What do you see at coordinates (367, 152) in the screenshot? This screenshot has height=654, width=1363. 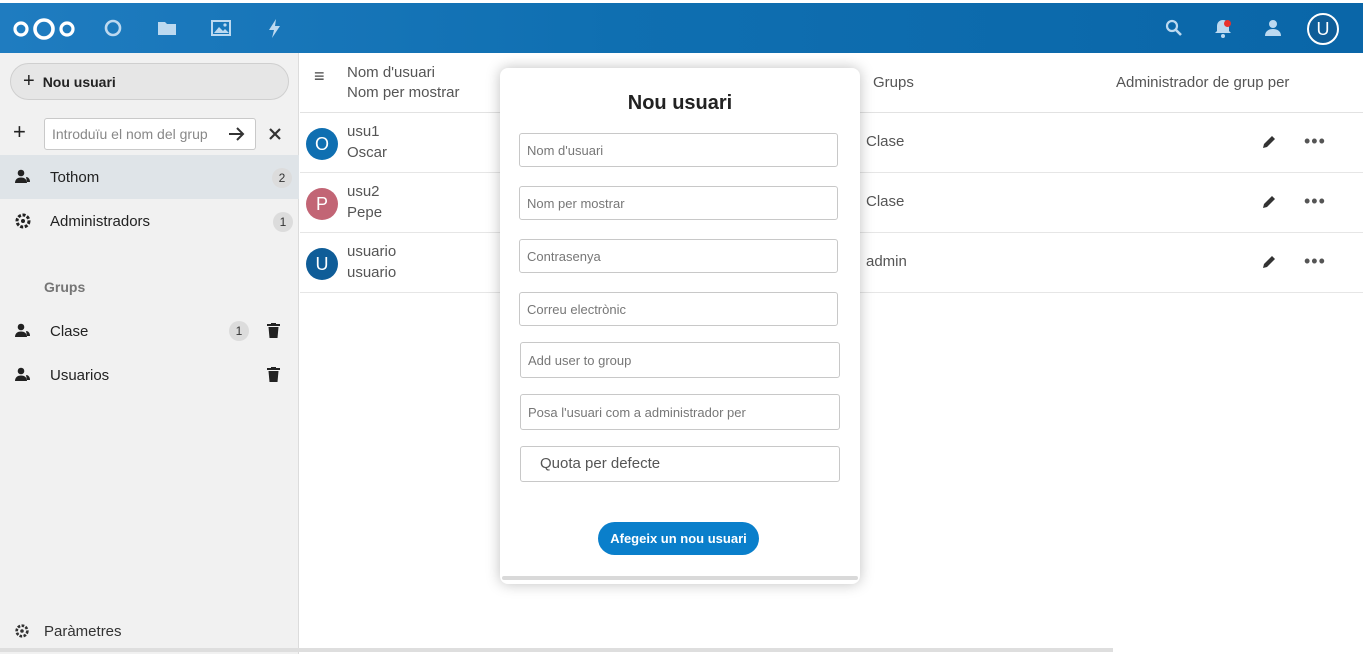 I see `displayname: Oscar` at bounding box center [367, 152].